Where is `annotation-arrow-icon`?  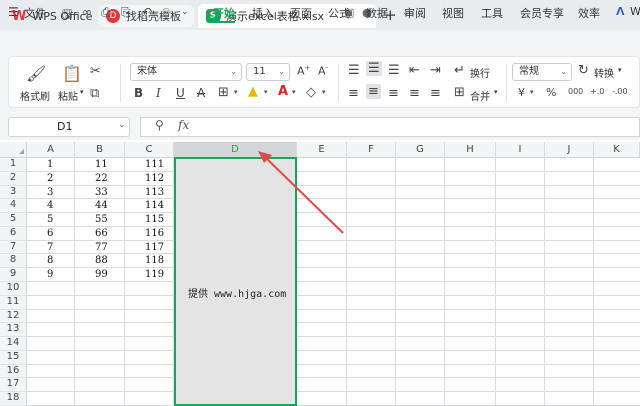
annotation-arrow-icon is located at coordinates (301, 192).